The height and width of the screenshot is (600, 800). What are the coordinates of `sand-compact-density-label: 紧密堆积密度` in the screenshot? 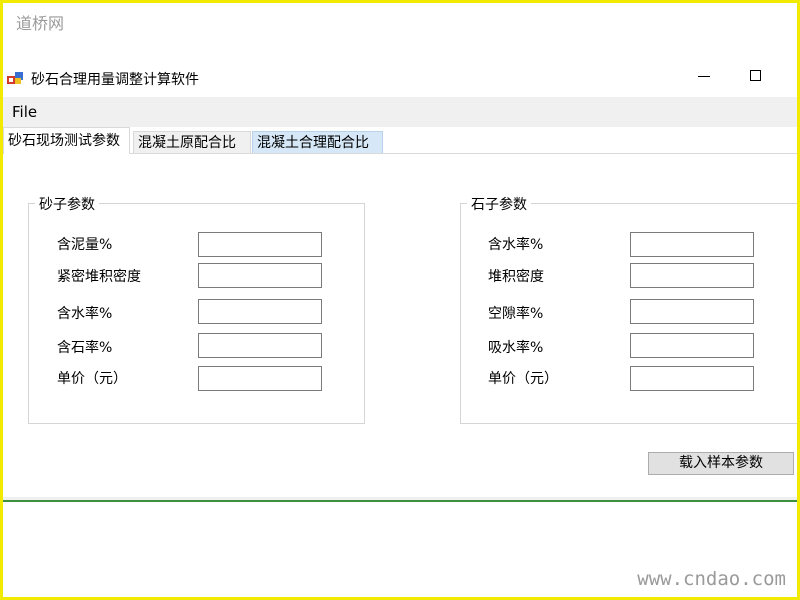 It's located at (99, 277).